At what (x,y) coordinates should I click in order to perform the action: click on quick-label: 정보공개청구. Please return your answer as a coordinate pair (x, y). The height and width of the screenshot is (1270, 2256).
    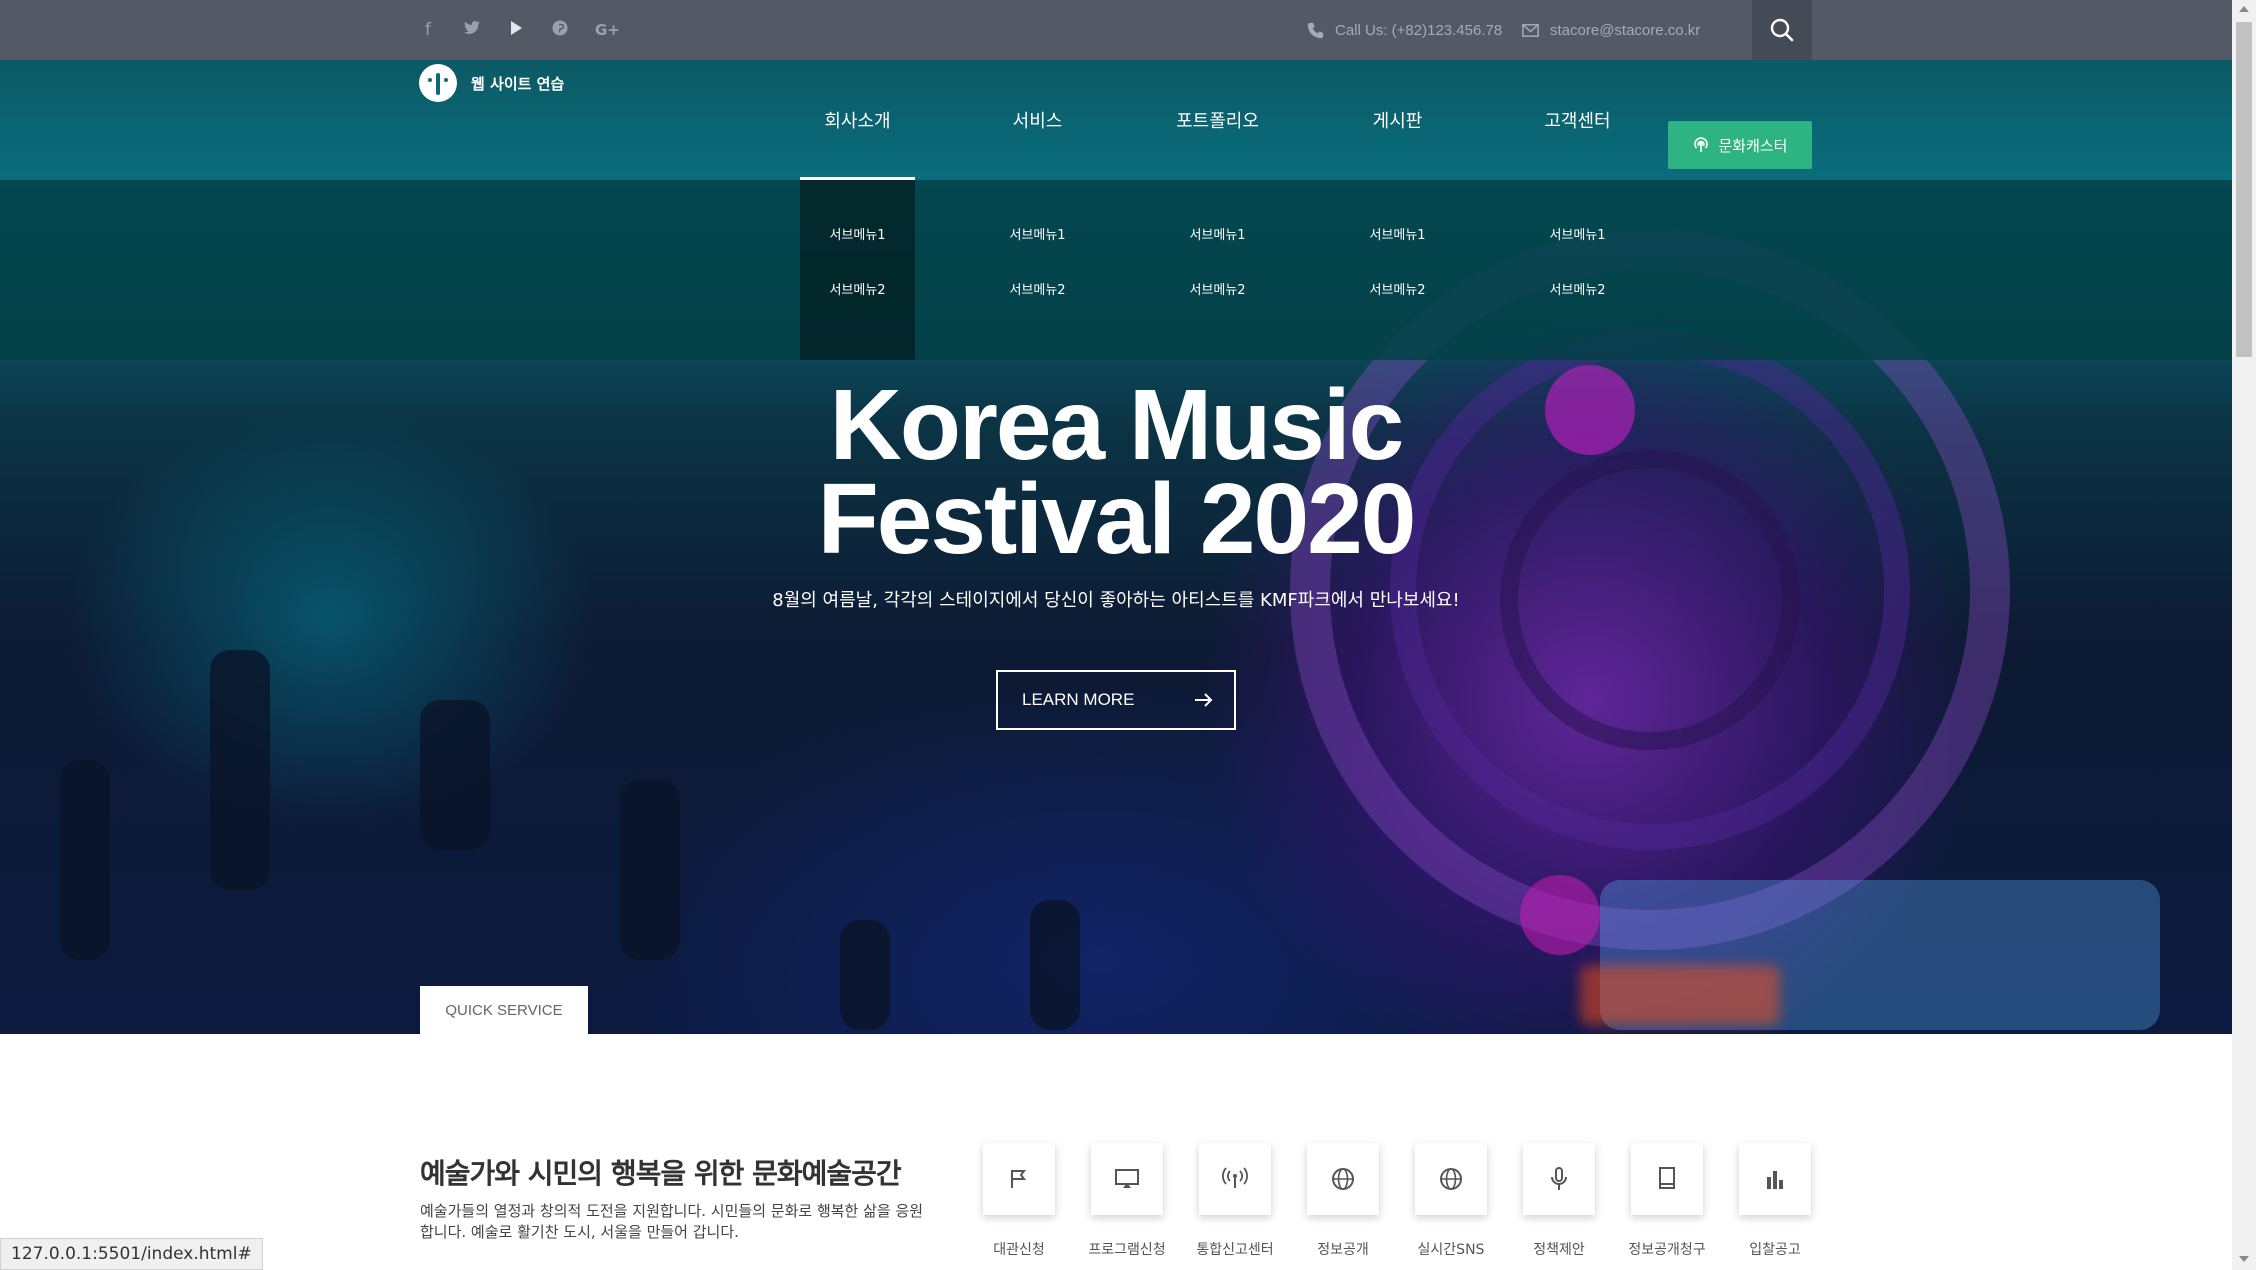
    Looking at the image, I should click on (1667, 1250).